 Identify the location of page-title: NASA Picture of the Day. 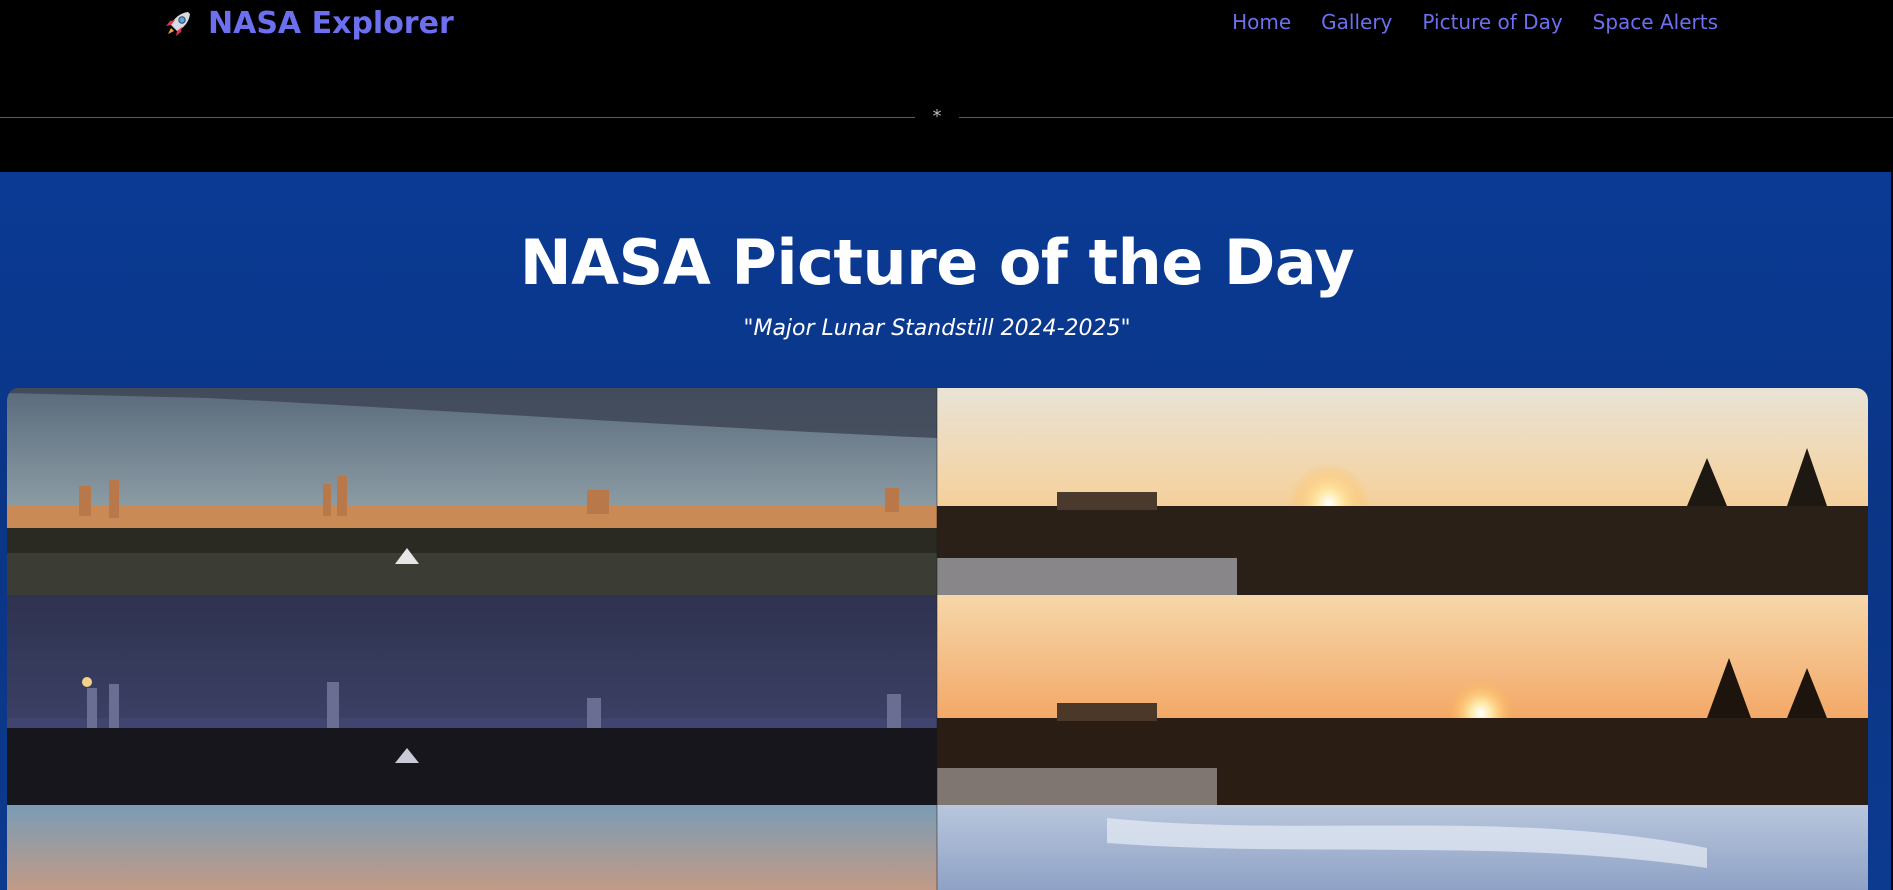
(937, 262).